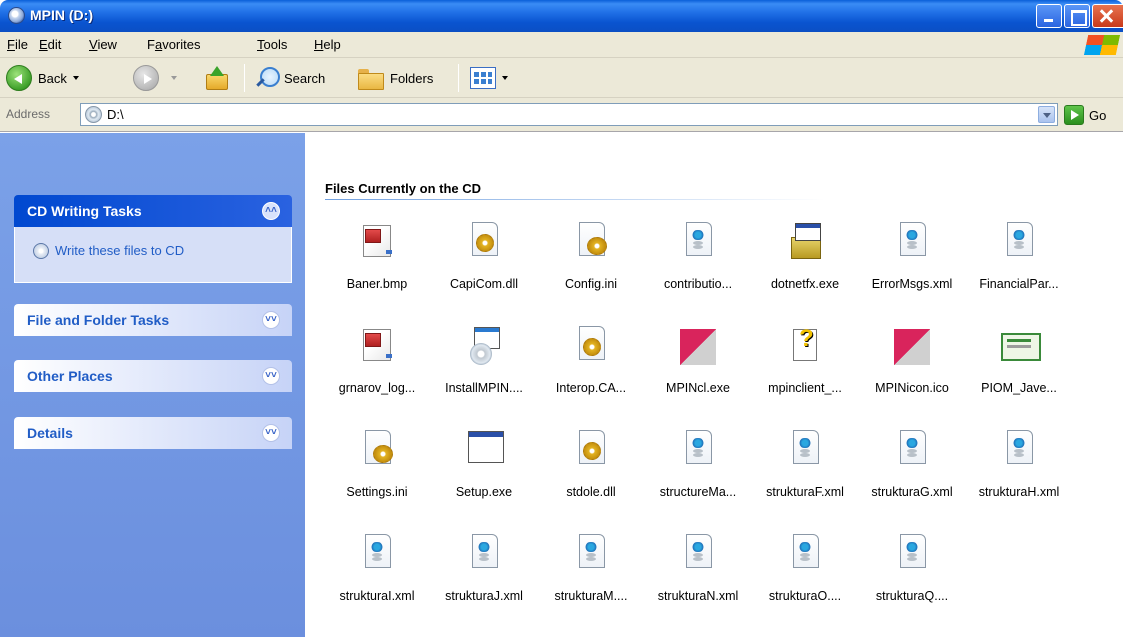 Image resolution: width=1123 pixels, height=637 pixels. What do you see at coordinates (17, 44) in the screenshot?
I see `menu-file: File` at bounding box center [17, 44].